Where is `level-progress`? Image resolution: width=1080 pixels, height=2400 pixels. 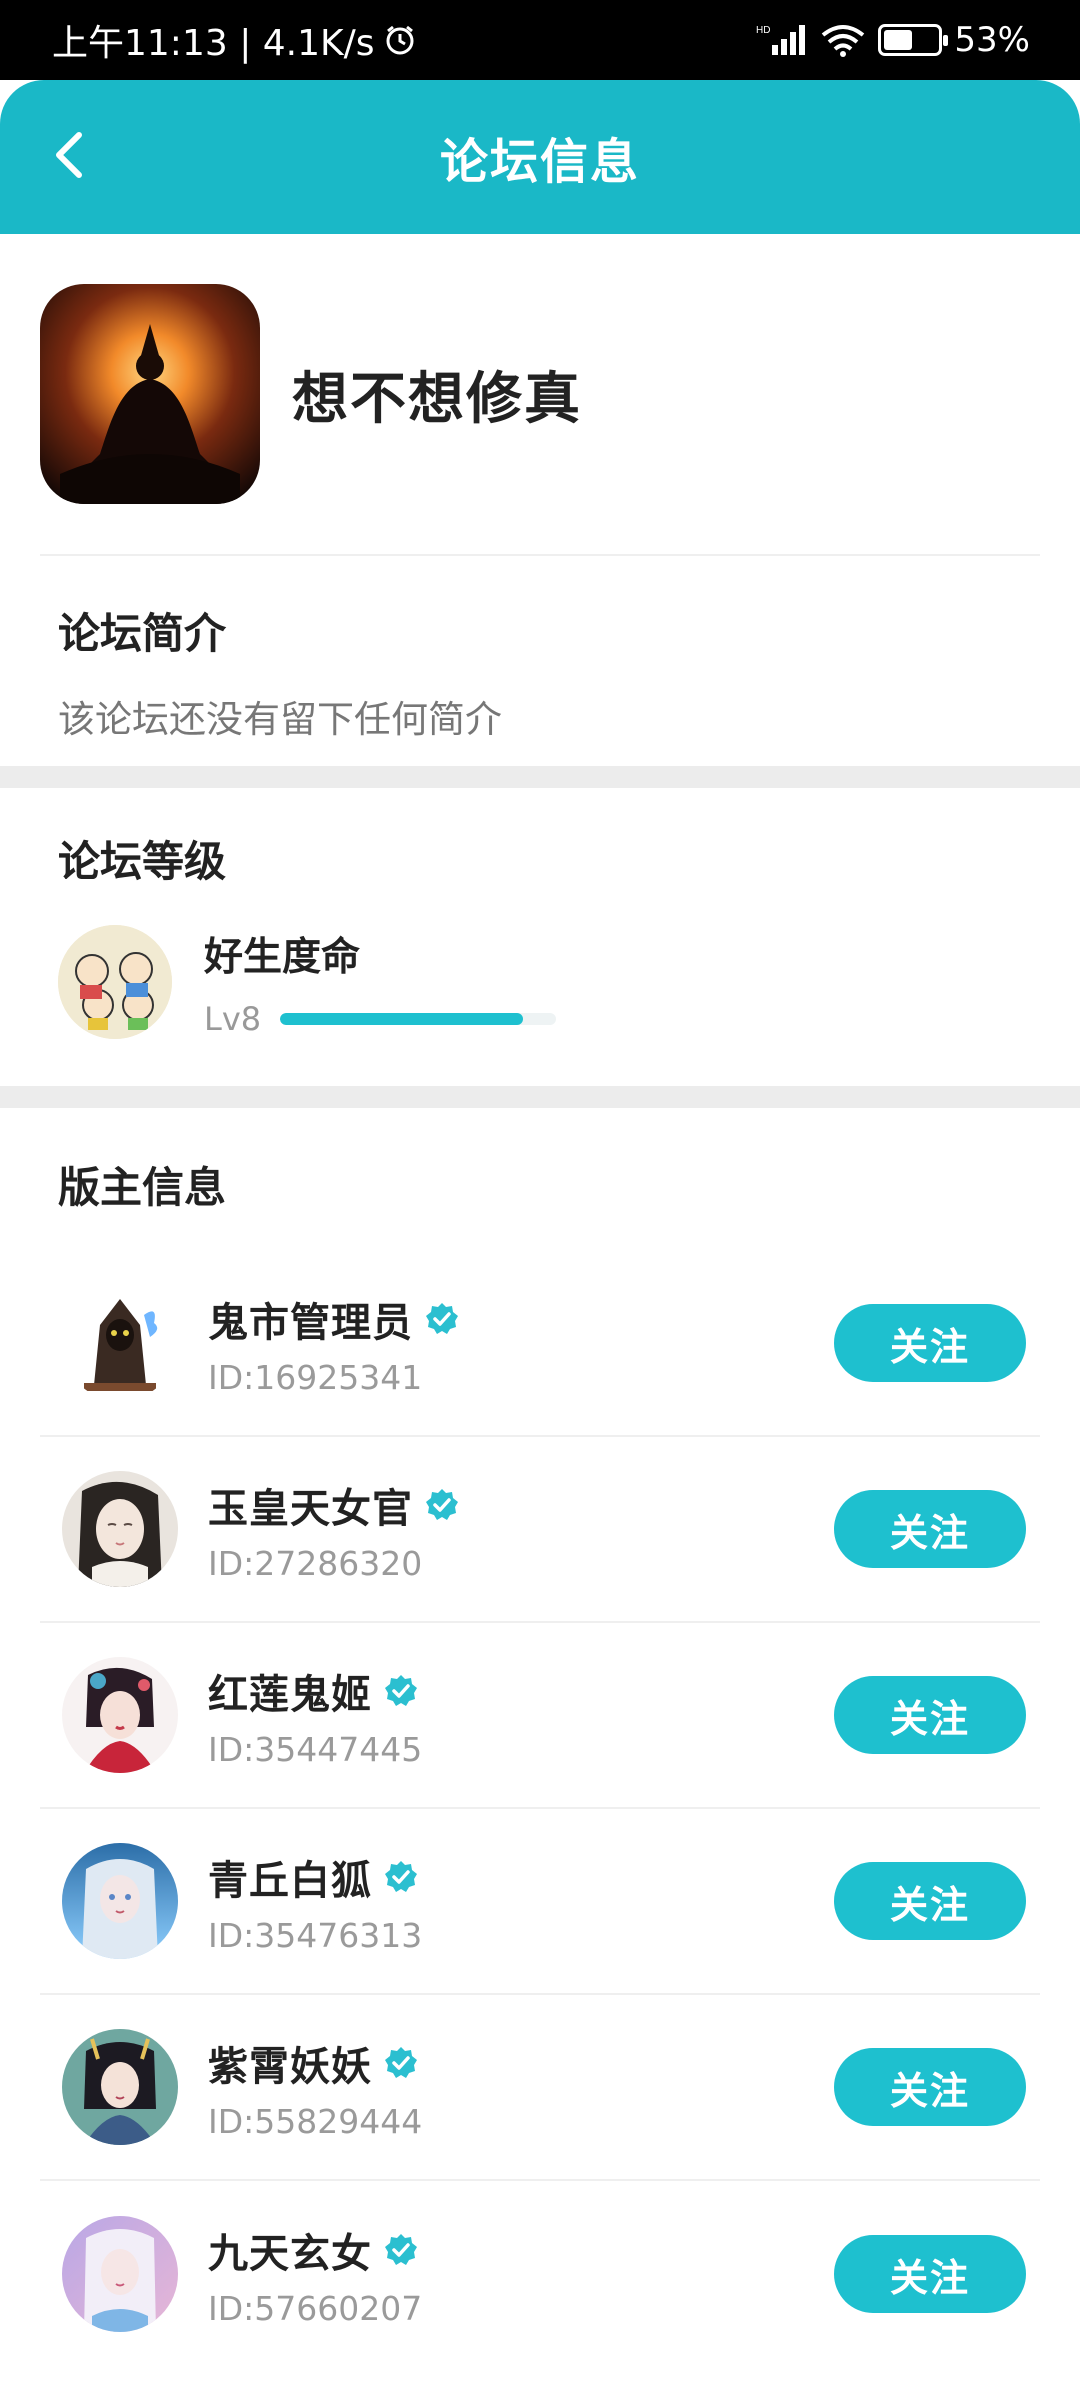
level-progress is located at coordinates (418, 1019).